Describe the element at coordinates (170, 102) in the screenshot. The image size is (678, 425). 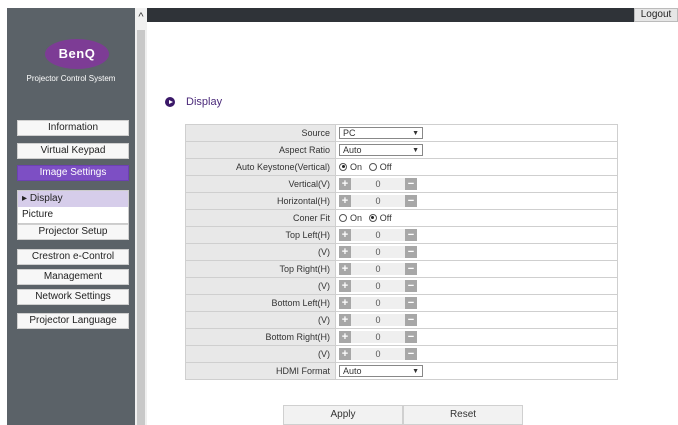
I see `section-bullet-icon` at that location.